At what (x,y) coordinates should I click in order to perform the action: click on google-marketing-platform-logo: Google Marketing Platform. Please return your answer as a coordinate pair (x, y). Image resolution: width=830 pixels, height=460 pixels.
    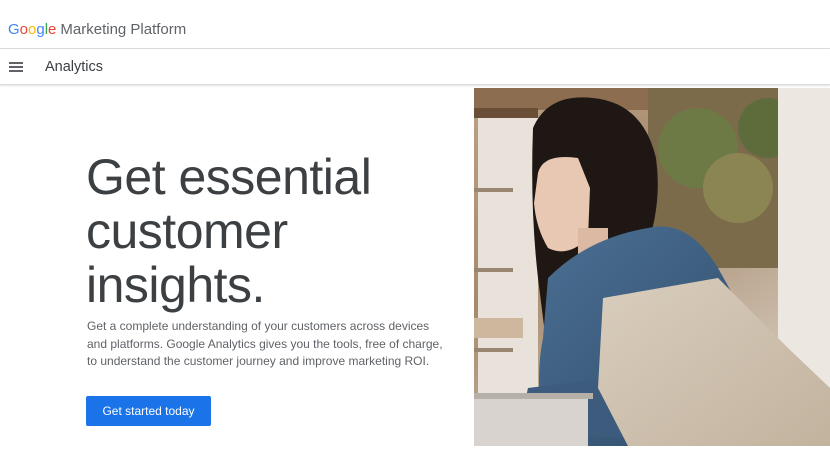
    Looking at the image, I should click on (97, 29).